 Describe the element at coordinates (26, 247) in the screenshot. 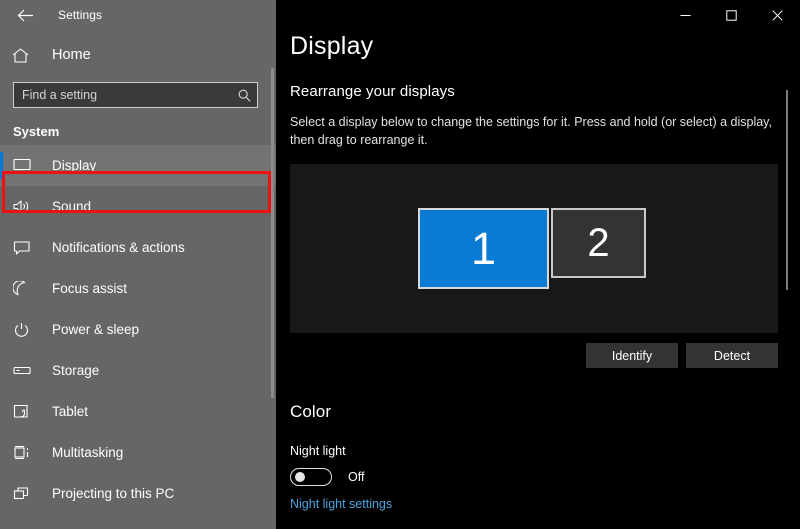

I see `notification-icon` at that location.